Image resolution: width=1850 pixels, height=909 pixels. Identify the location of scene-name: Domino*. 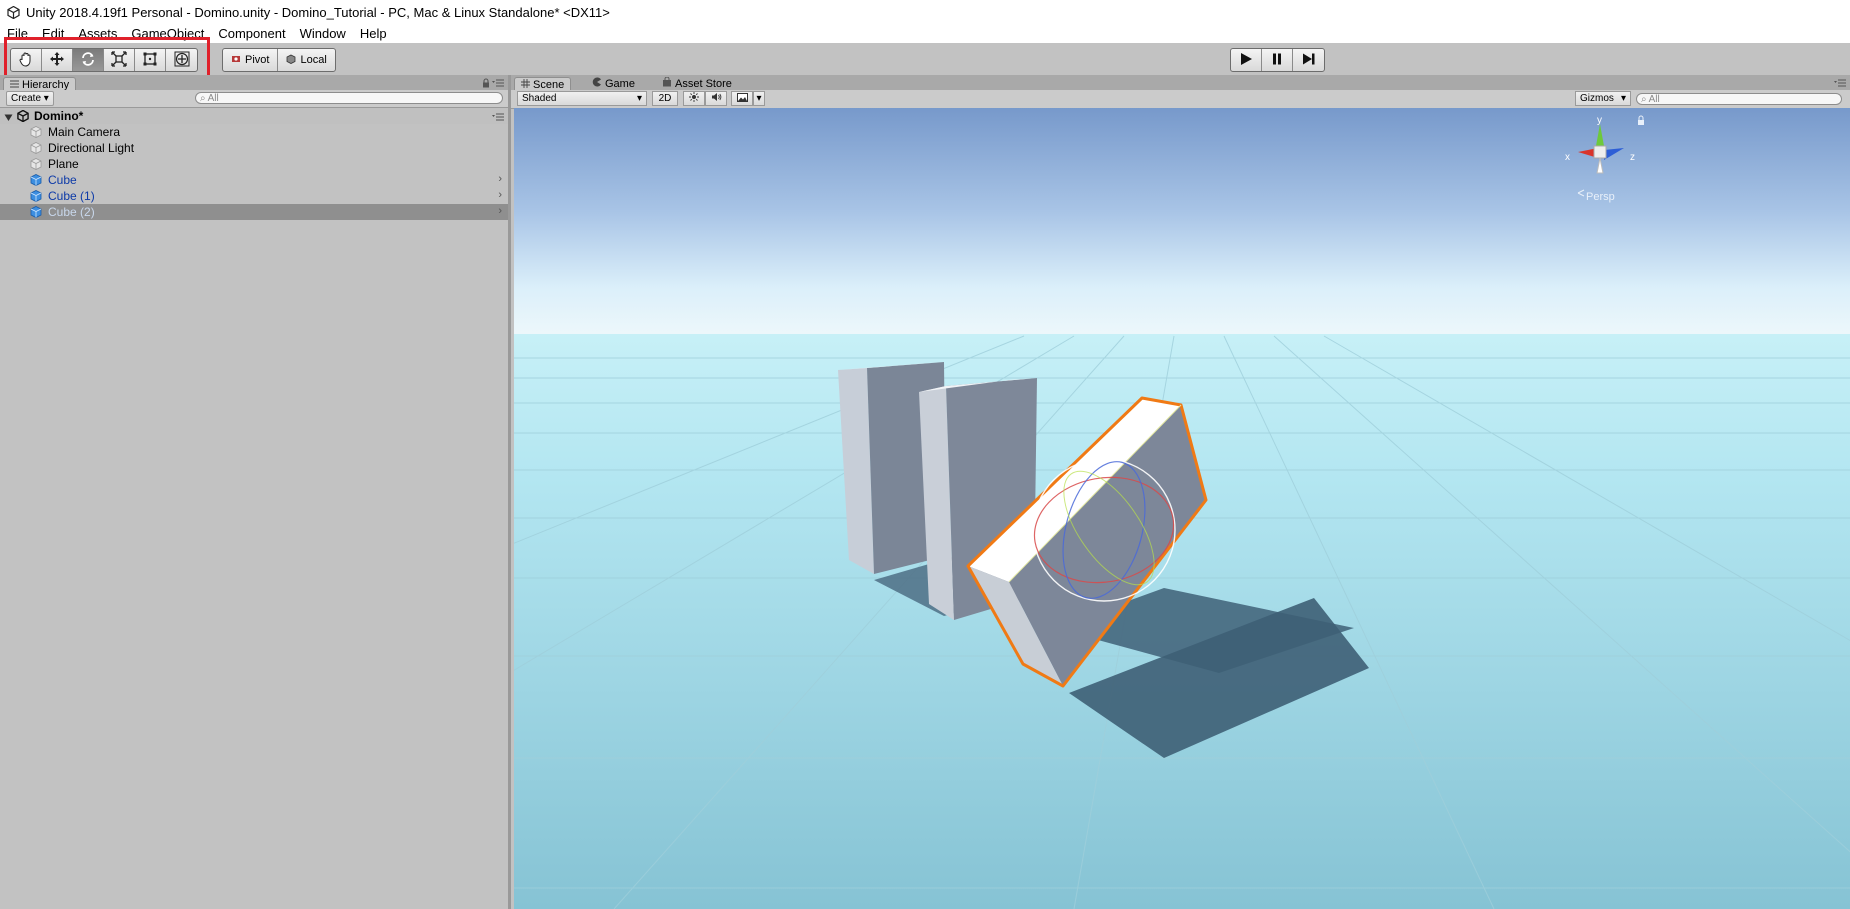
(59, 116).